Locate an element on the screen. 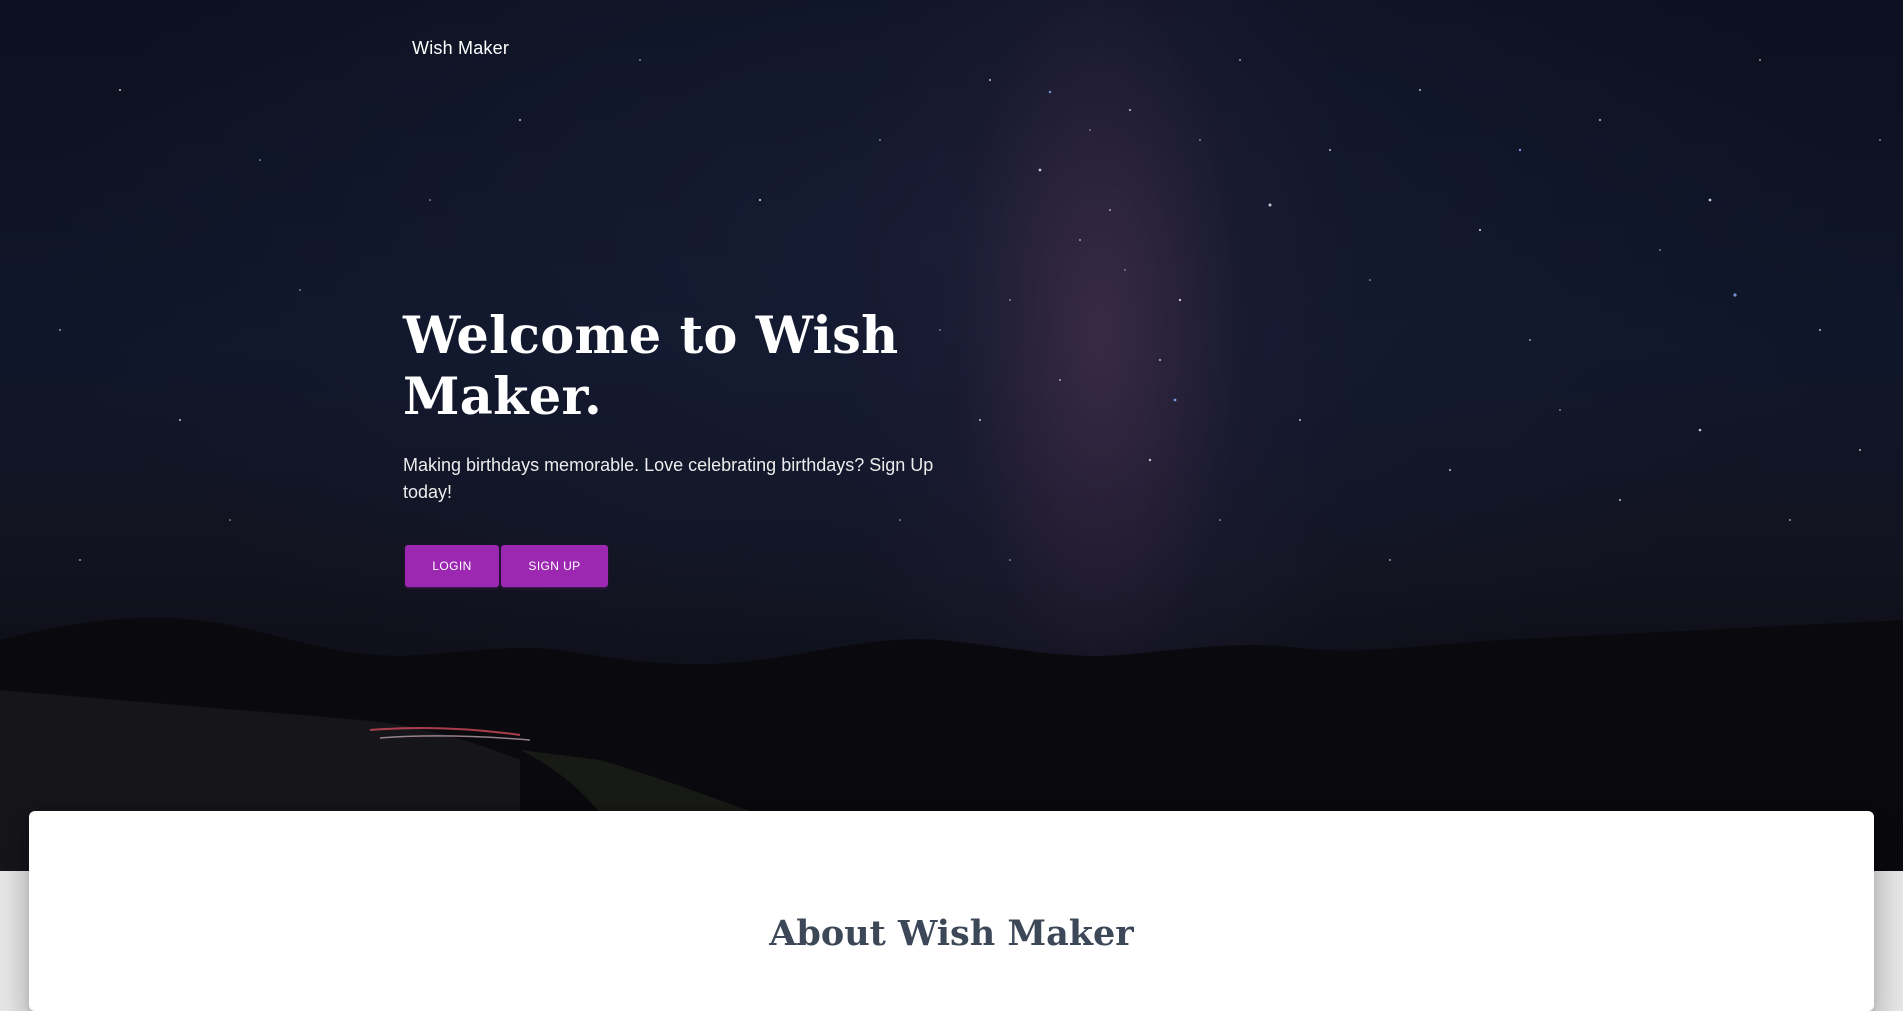  hero-title: Welcome to Wish Maker. is located at coordinates (651, 366).